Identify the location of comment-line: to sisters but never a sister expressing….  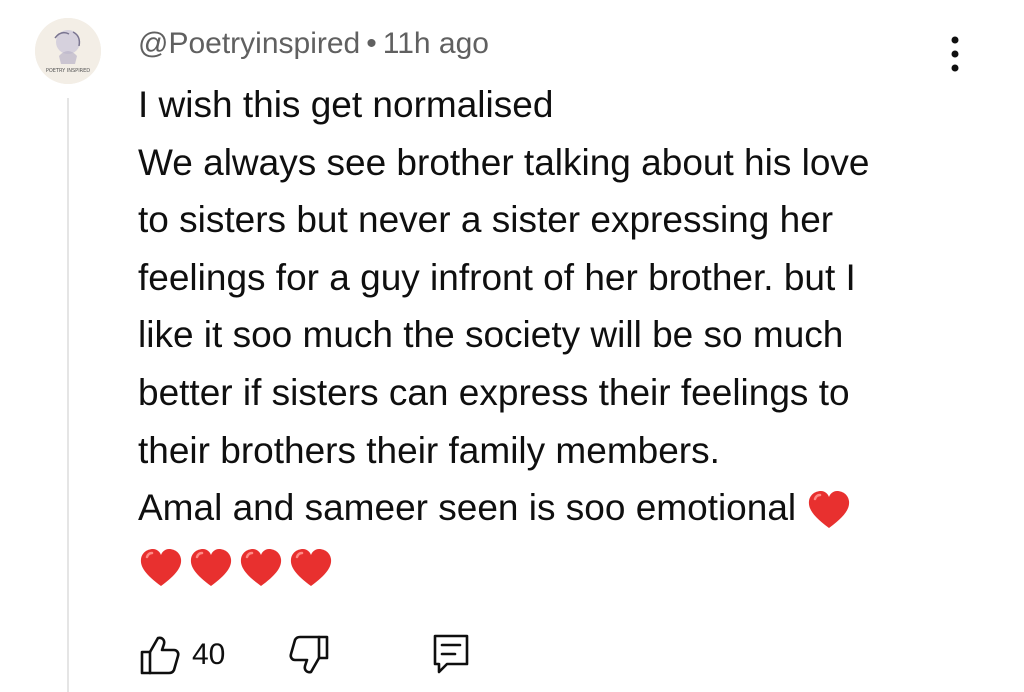
(486, 220).